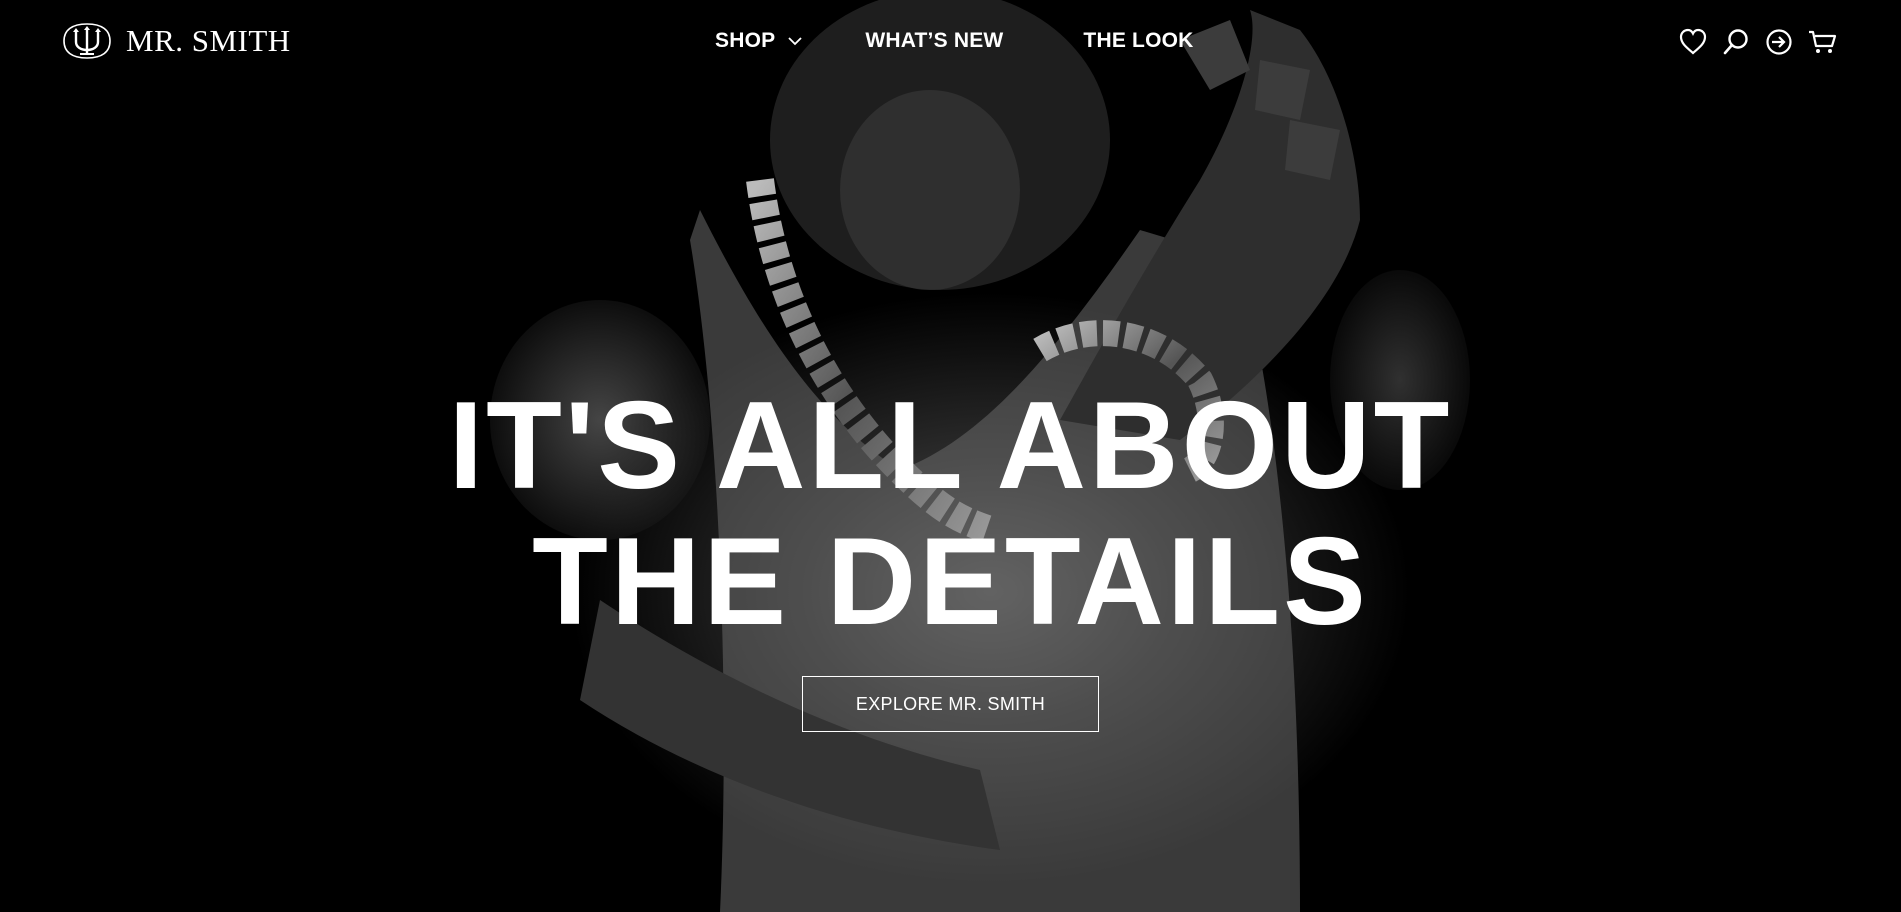 The image size is (1901, 912). Describe the element at coordinates (950, 446) in the screenshot. I see `headline-line-1: IT'S ALL ABOUT` at that location.